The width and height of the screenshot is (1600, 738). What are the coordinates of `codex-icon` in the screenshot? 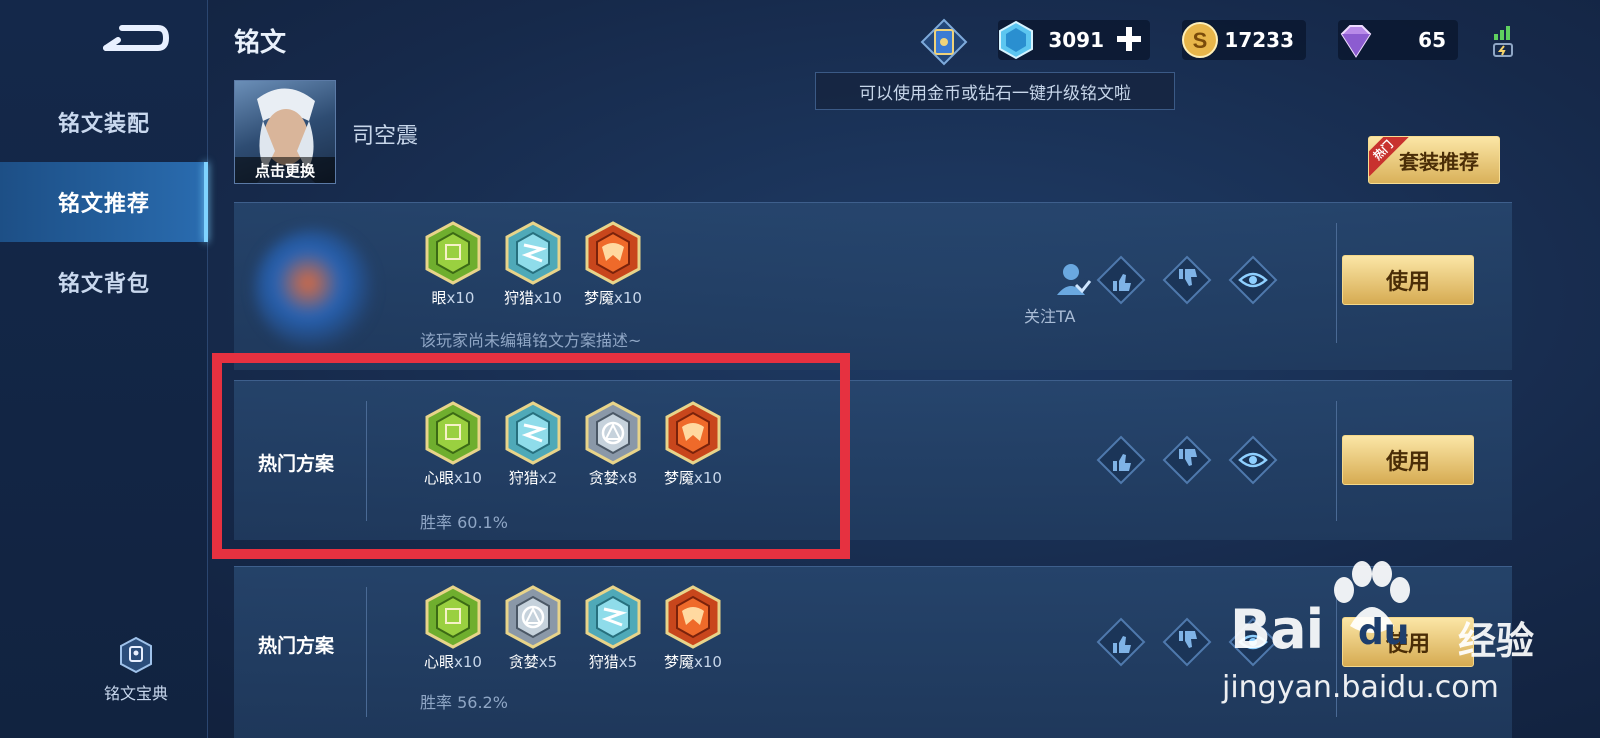 It's located at (136, 655).